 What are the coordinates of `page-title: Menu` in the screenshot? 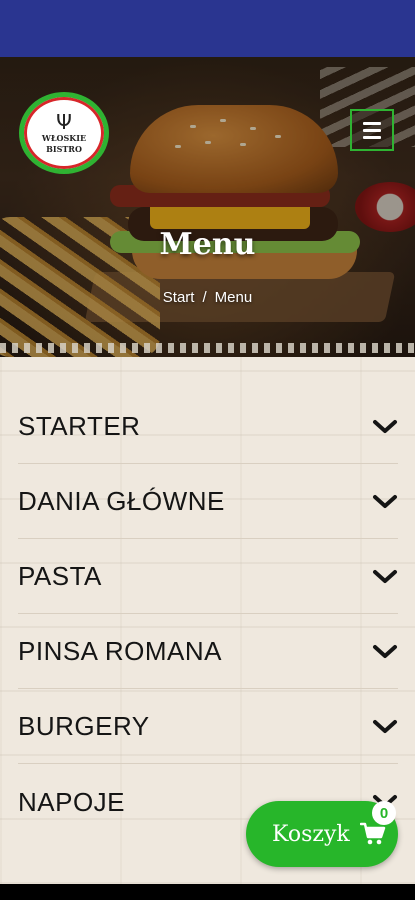 It's located at (207, 244).